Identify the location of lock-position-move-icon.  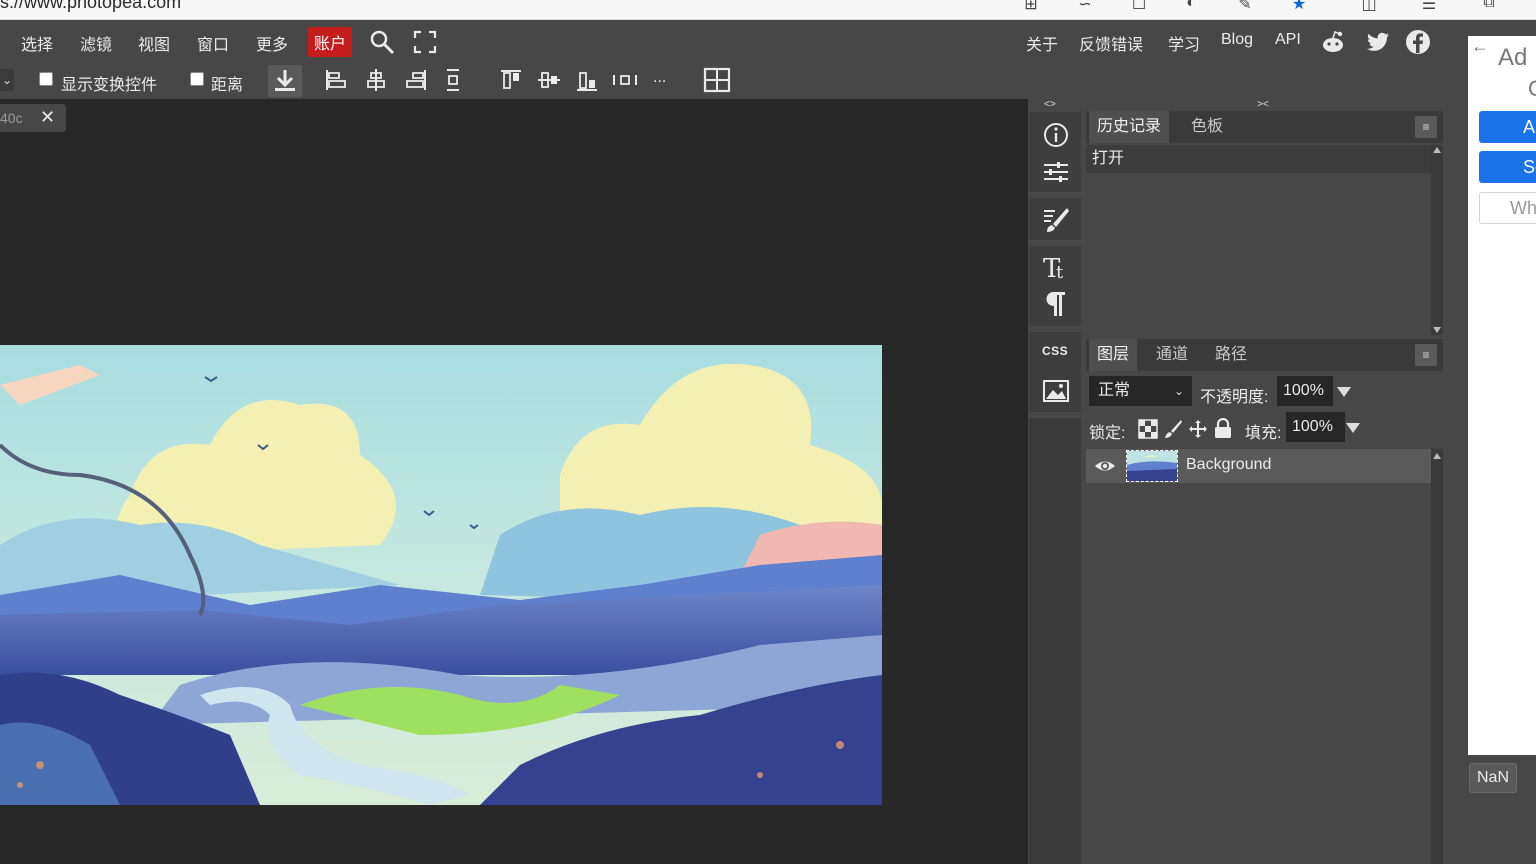
(1198, 429).